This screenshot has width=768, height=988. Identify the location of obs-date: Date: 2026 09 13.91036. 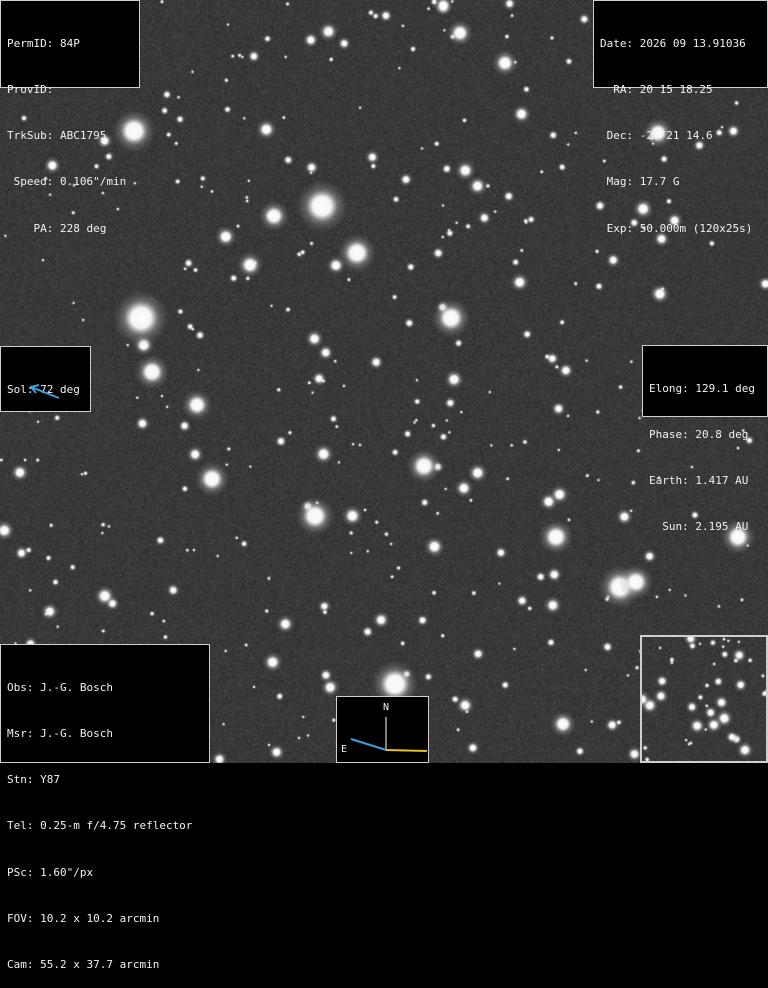
(673, 43).